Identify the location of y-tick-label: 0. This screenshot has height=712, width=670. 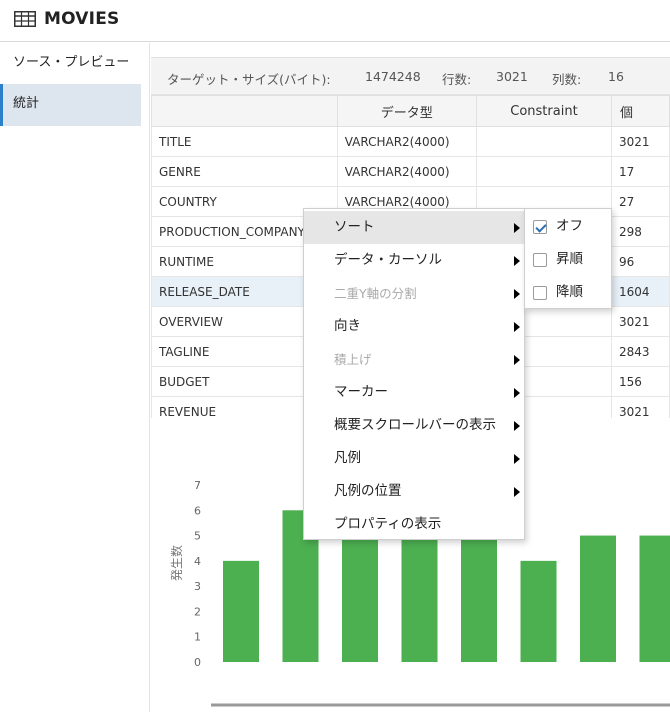
(197, 662).